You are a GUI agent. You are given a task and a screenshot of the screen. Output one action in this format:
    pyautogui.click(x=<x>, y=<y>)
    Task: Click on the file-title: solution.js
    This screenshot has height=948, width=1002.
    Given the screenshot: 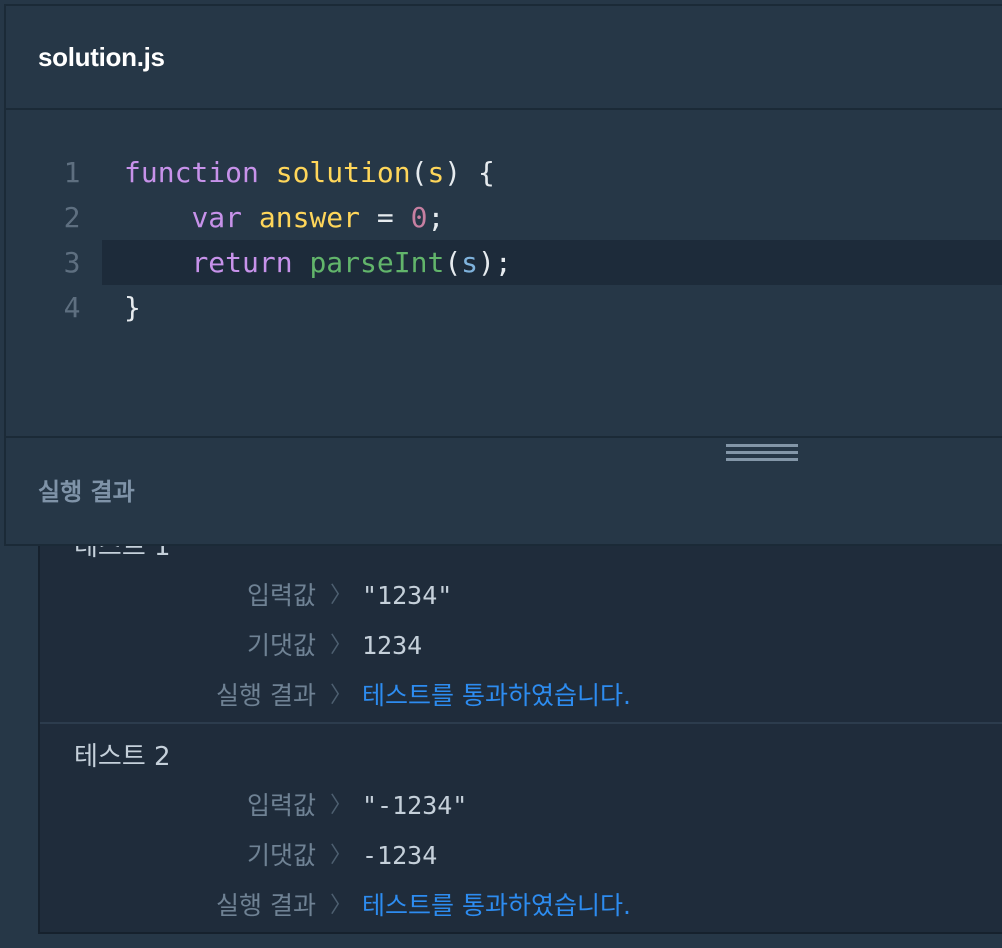 What is the action you would take?
    pyautogui.click(x=101, y=57)
    